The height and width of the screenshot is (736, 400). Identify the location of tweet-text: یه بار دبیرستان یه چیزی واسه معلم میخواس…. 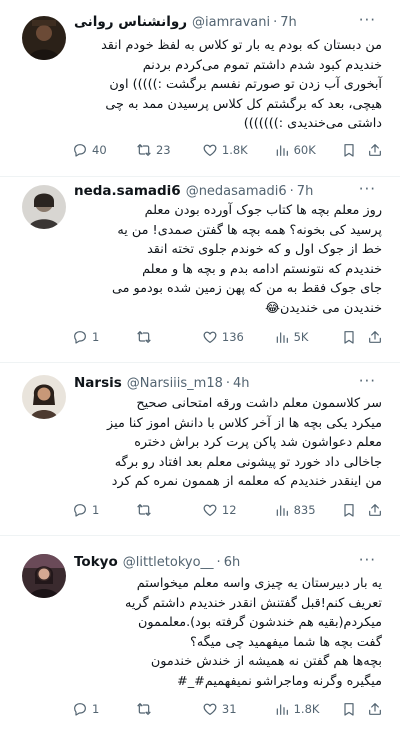
(253, 632).